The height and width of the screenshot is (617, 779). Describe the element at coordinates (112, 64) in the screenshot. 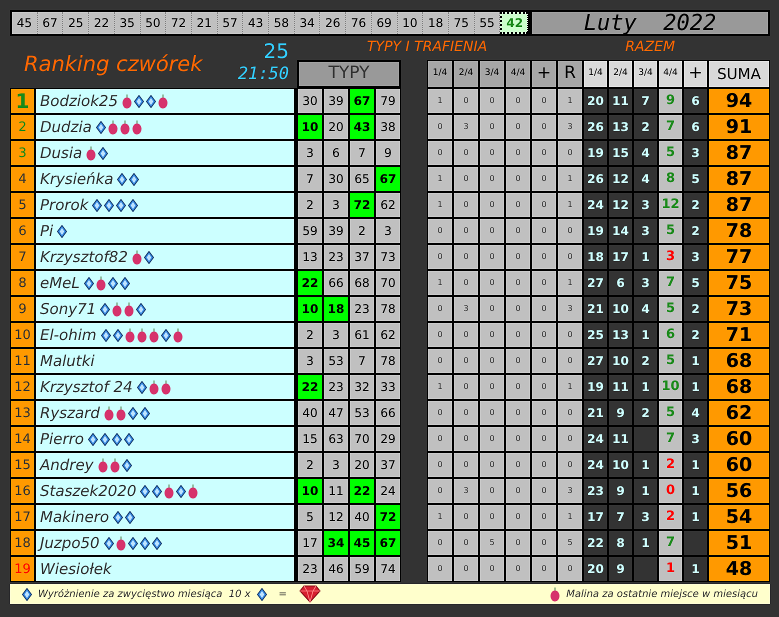

I see `ranking-title: Ranking czwórek` at that location.